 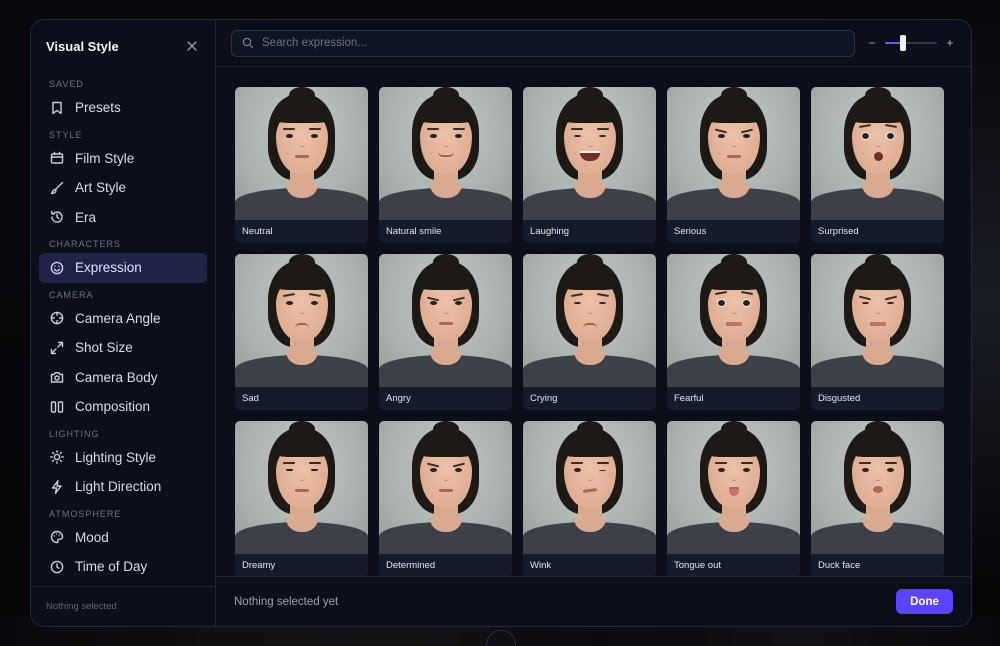 What do you see at coordinates (111, 567) in the screenshot?
I see `sidebar-item-label: Time of Day` at bounding box center [111, 567].